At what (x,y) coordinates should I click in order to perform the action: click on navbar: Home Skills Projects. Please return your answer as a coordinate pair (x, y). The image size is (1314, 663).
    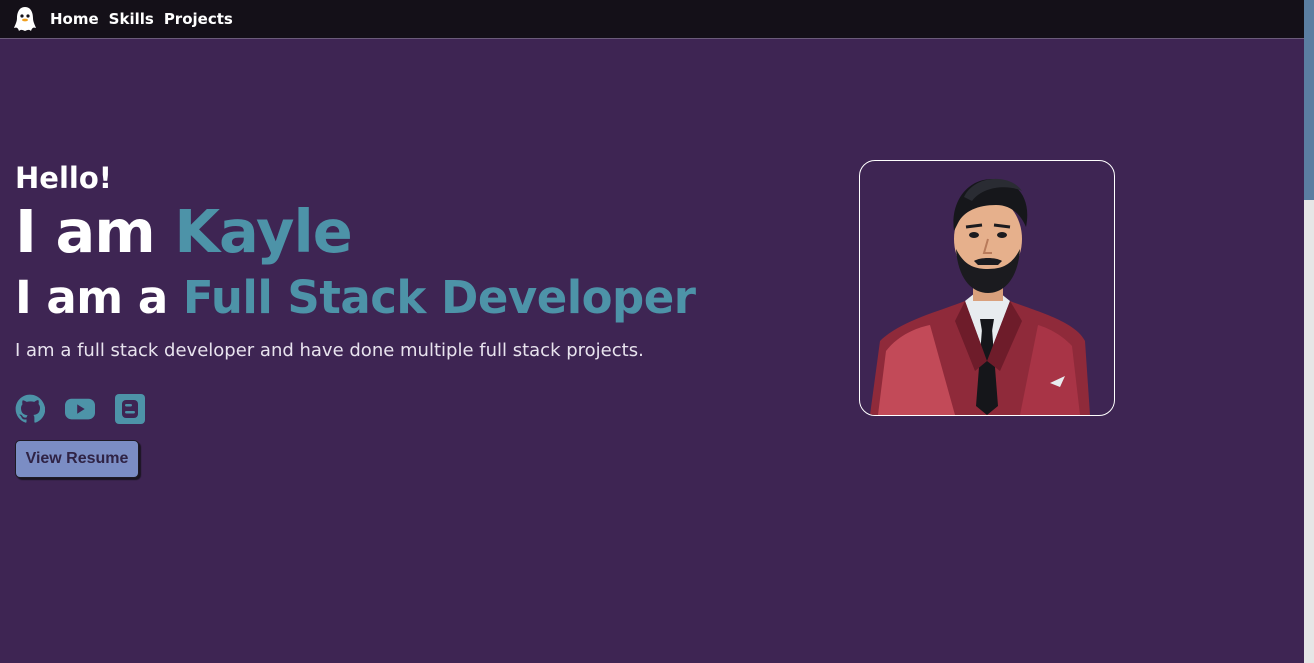
    Looking at the image, I should click on (652, 19).